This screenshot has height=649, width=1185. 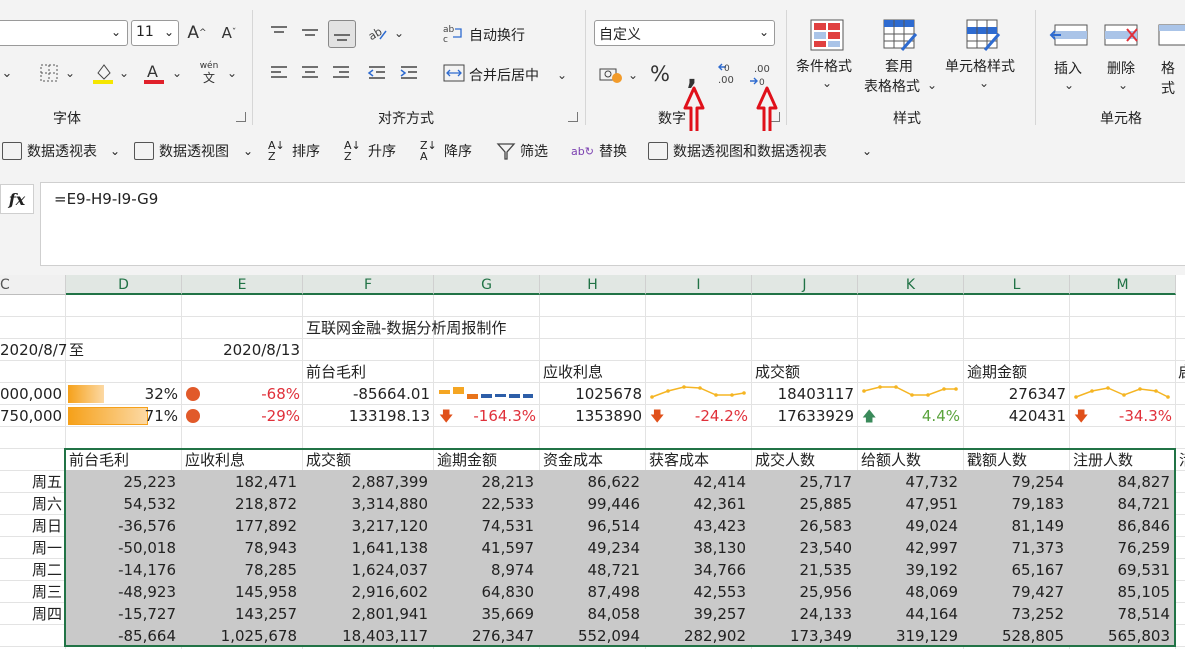 I want to click on merge-center-icon, so click(x=454, y=73).